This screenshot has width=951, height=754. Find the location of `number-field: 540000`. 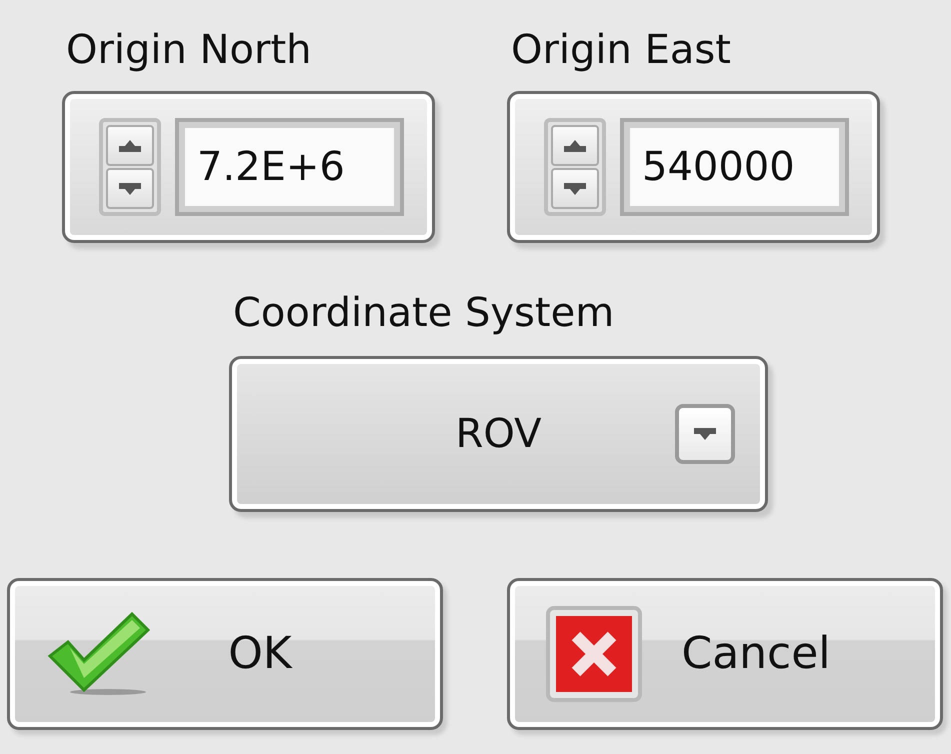

number-field: 540000 is located at coordinates (734, 167).